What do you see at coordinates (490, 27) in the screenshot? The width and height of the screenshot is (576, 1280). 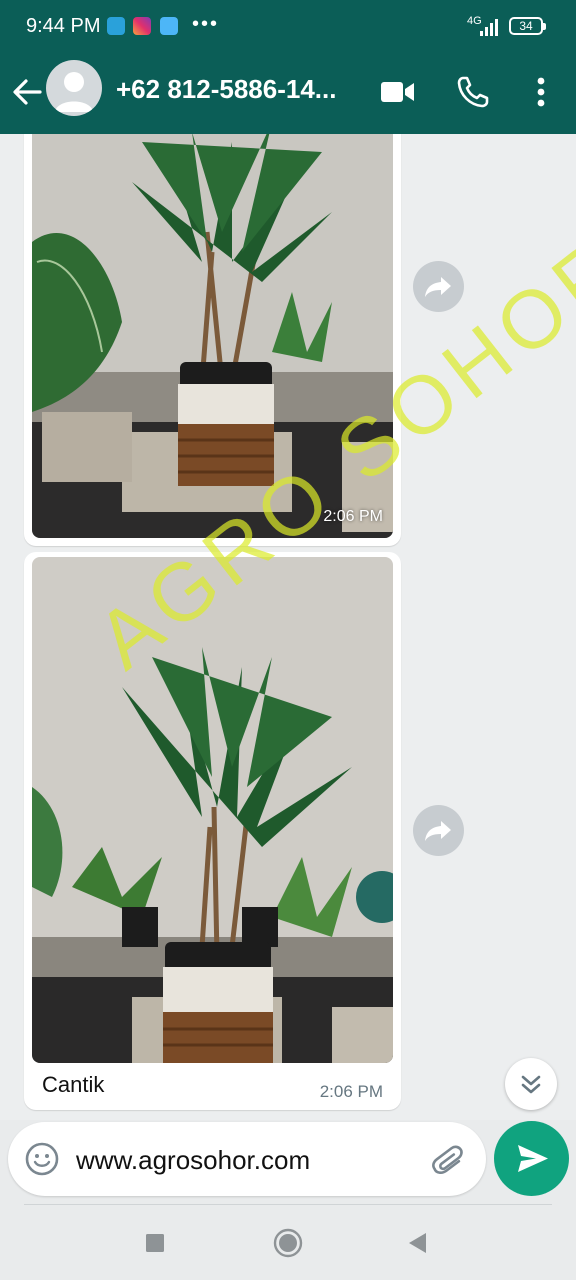 I see `signal-icon` at bounding box center [490, 27].